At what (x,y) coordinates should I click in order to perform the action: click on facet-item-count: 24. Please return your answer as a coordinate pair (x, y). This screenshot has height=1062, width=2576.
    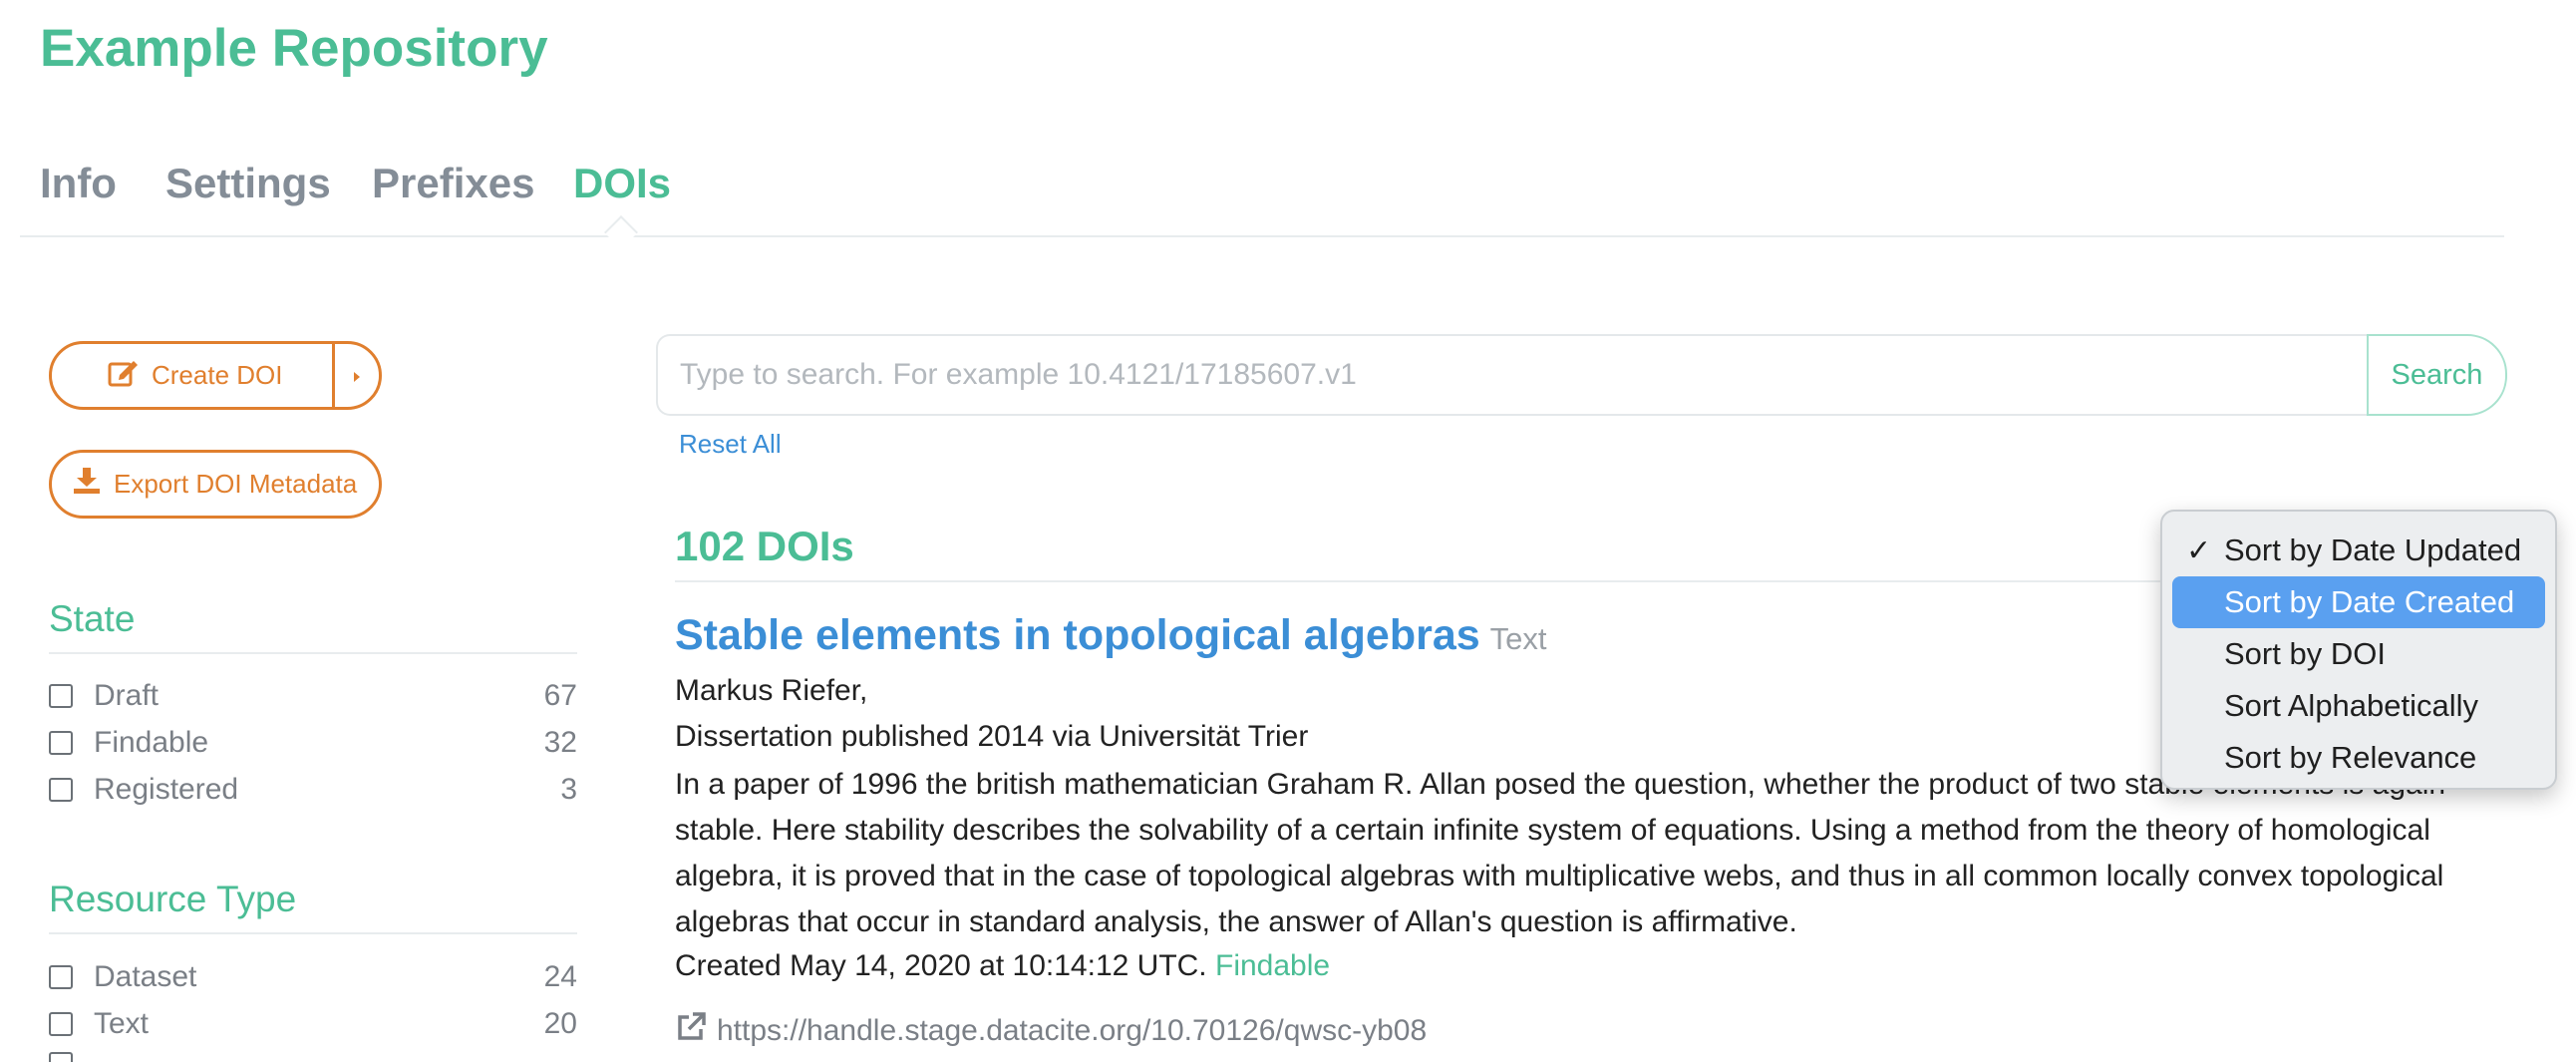
    Looking at the image, I should click on (560, 976).